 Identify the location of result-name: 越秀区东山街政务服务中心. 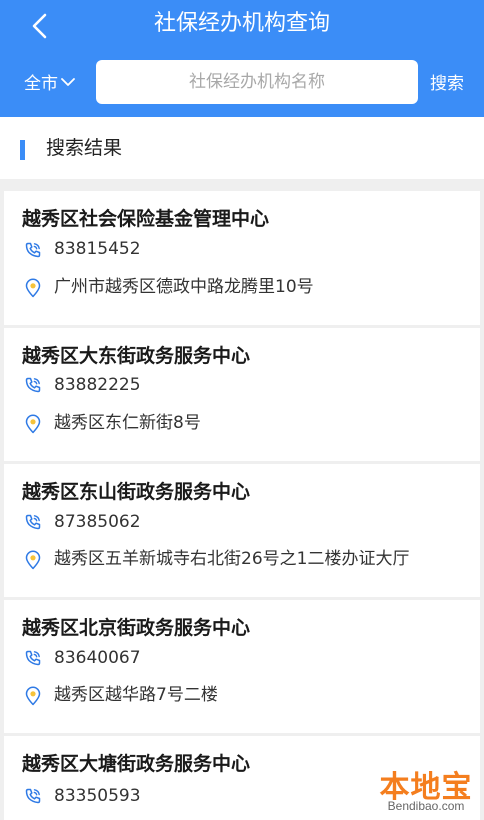
(136, 492).